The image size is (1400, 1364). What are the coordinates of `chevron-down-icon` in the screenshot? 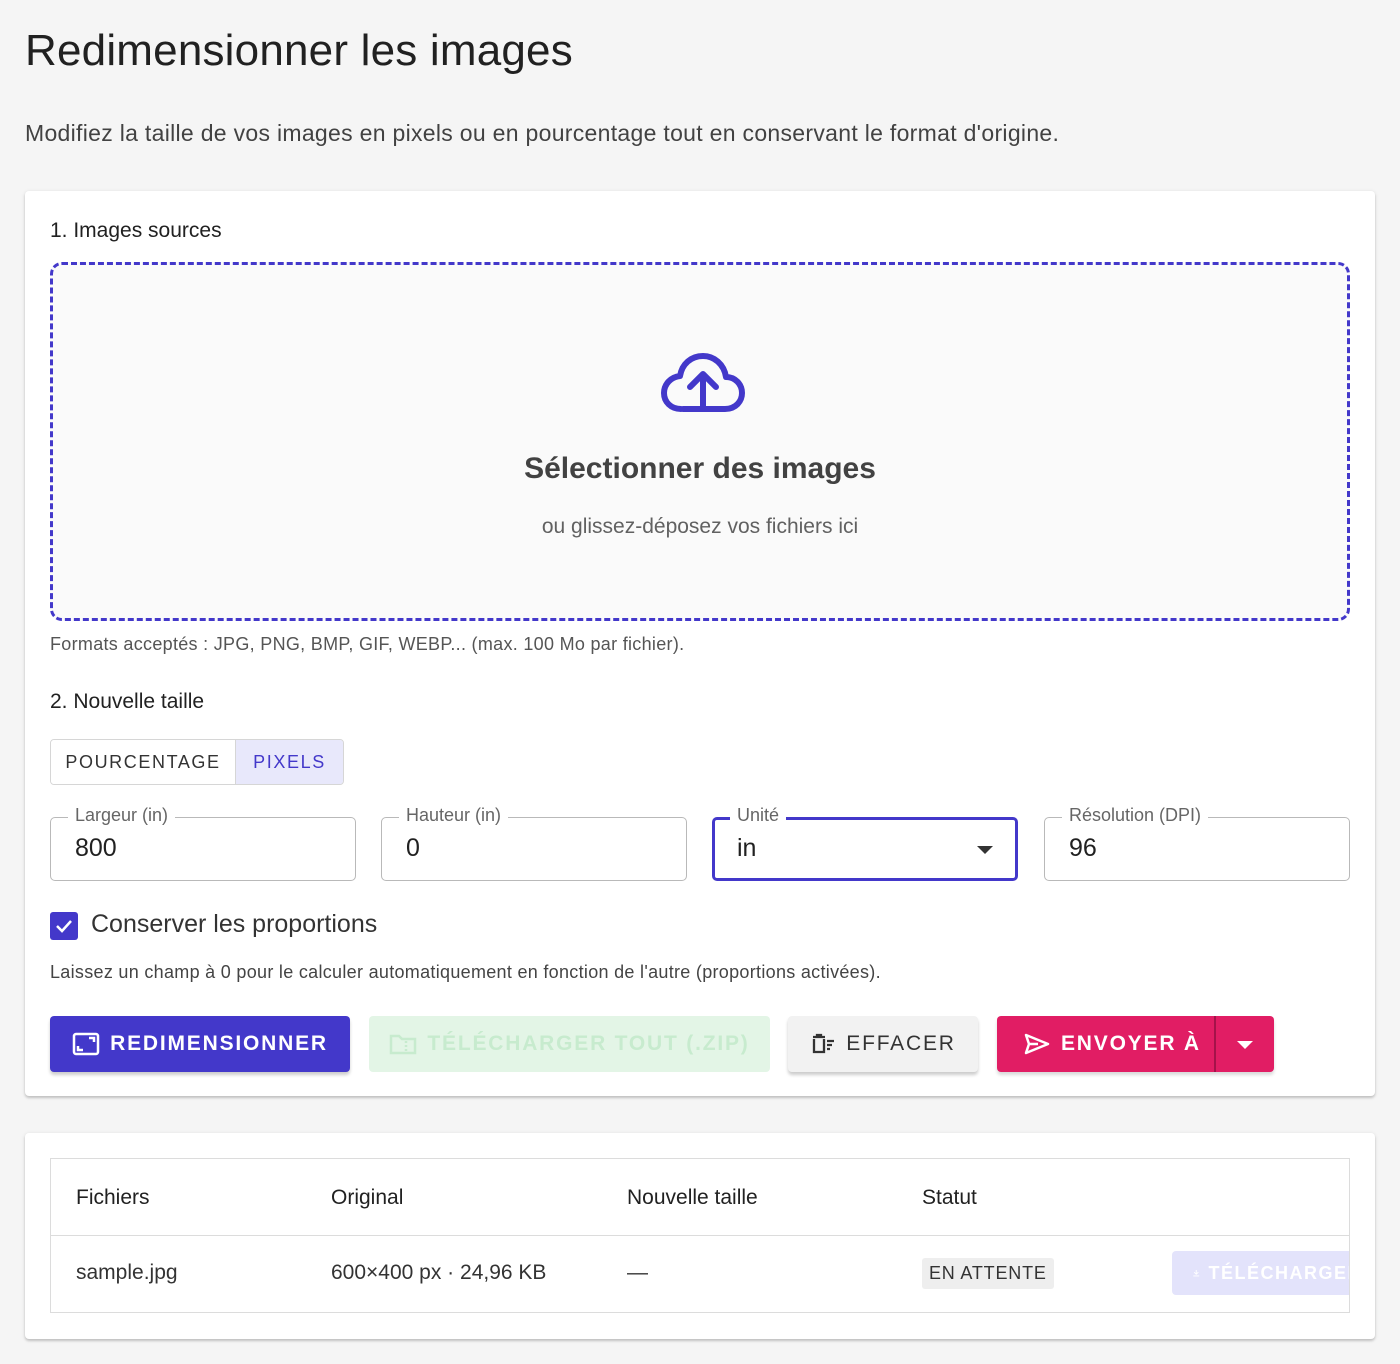 It's located at (1245, 1045).